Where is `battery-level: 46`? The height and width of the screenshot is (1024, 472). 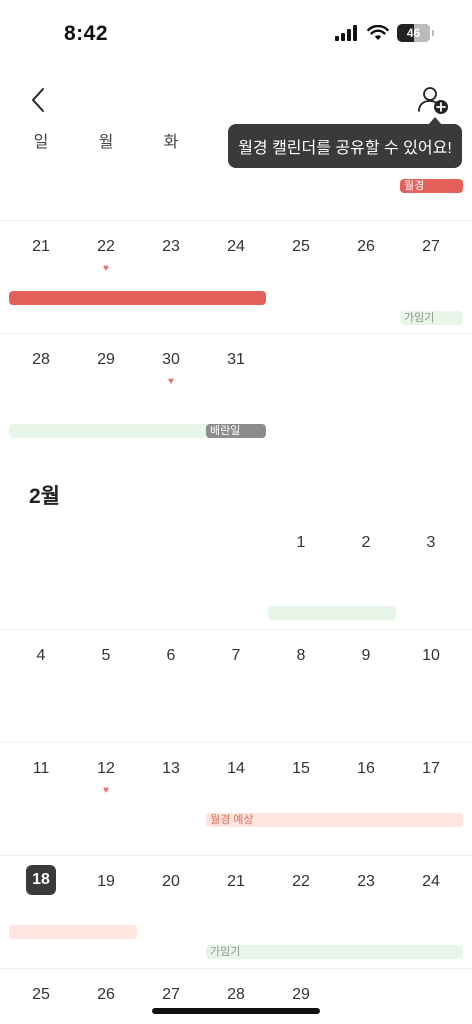 battery-level: 46 is located at coordinates (413, 33).